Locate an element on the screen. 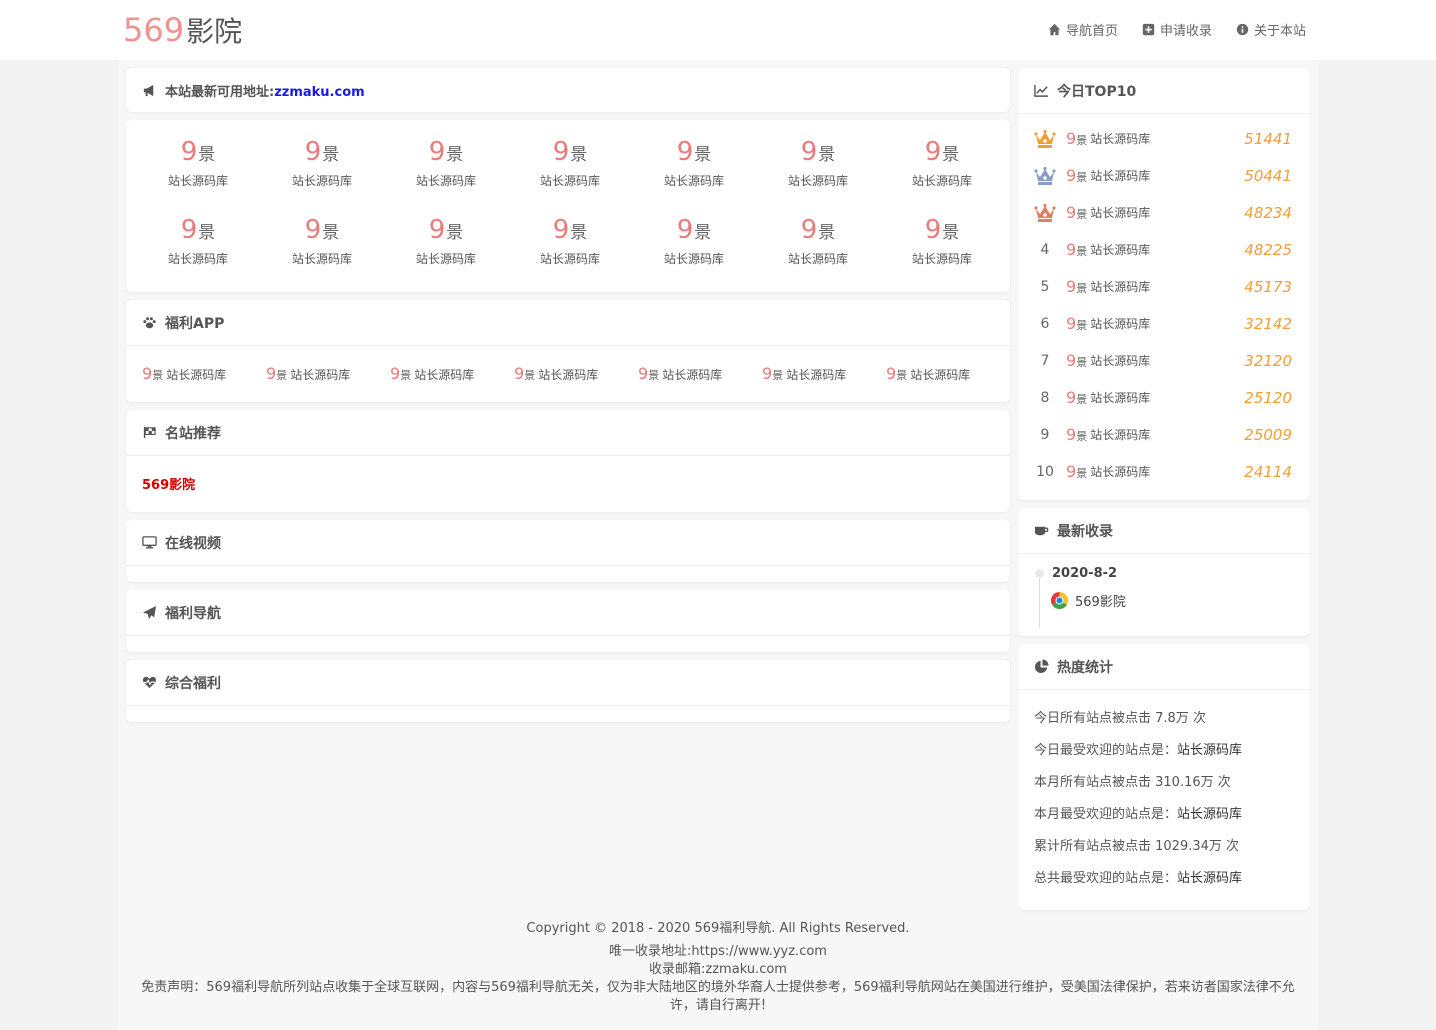 Image resolution: width=1436 pixels, height=1030 pixels. announcement-link: zzmaku.com is located at coordinates (319, 92).